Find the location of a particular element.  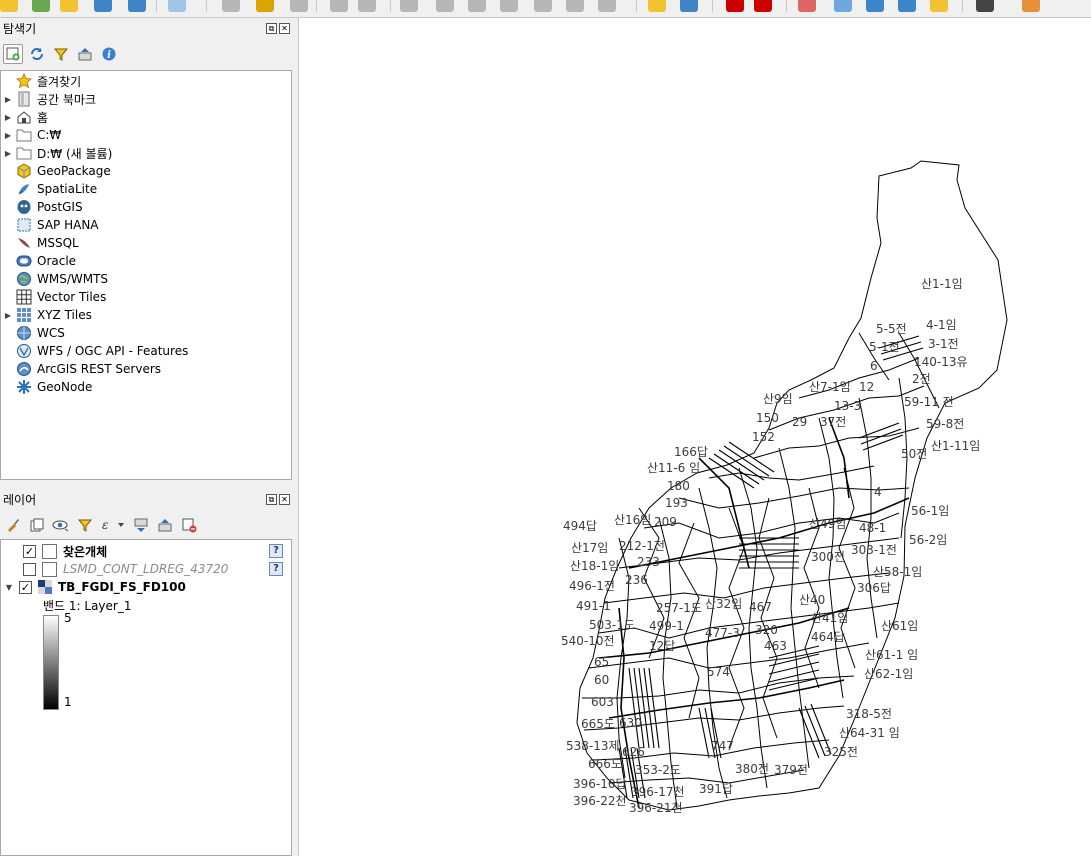

binoculars-icon is located at coordinates (985, 6).